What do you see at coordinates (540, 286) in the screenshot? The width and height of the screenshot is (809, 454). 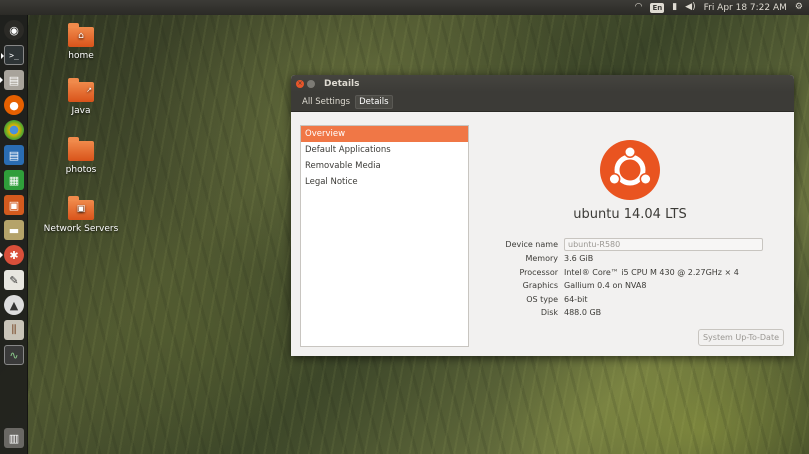 I see `spec-label: Graphics` at bounding box center [540, 286].